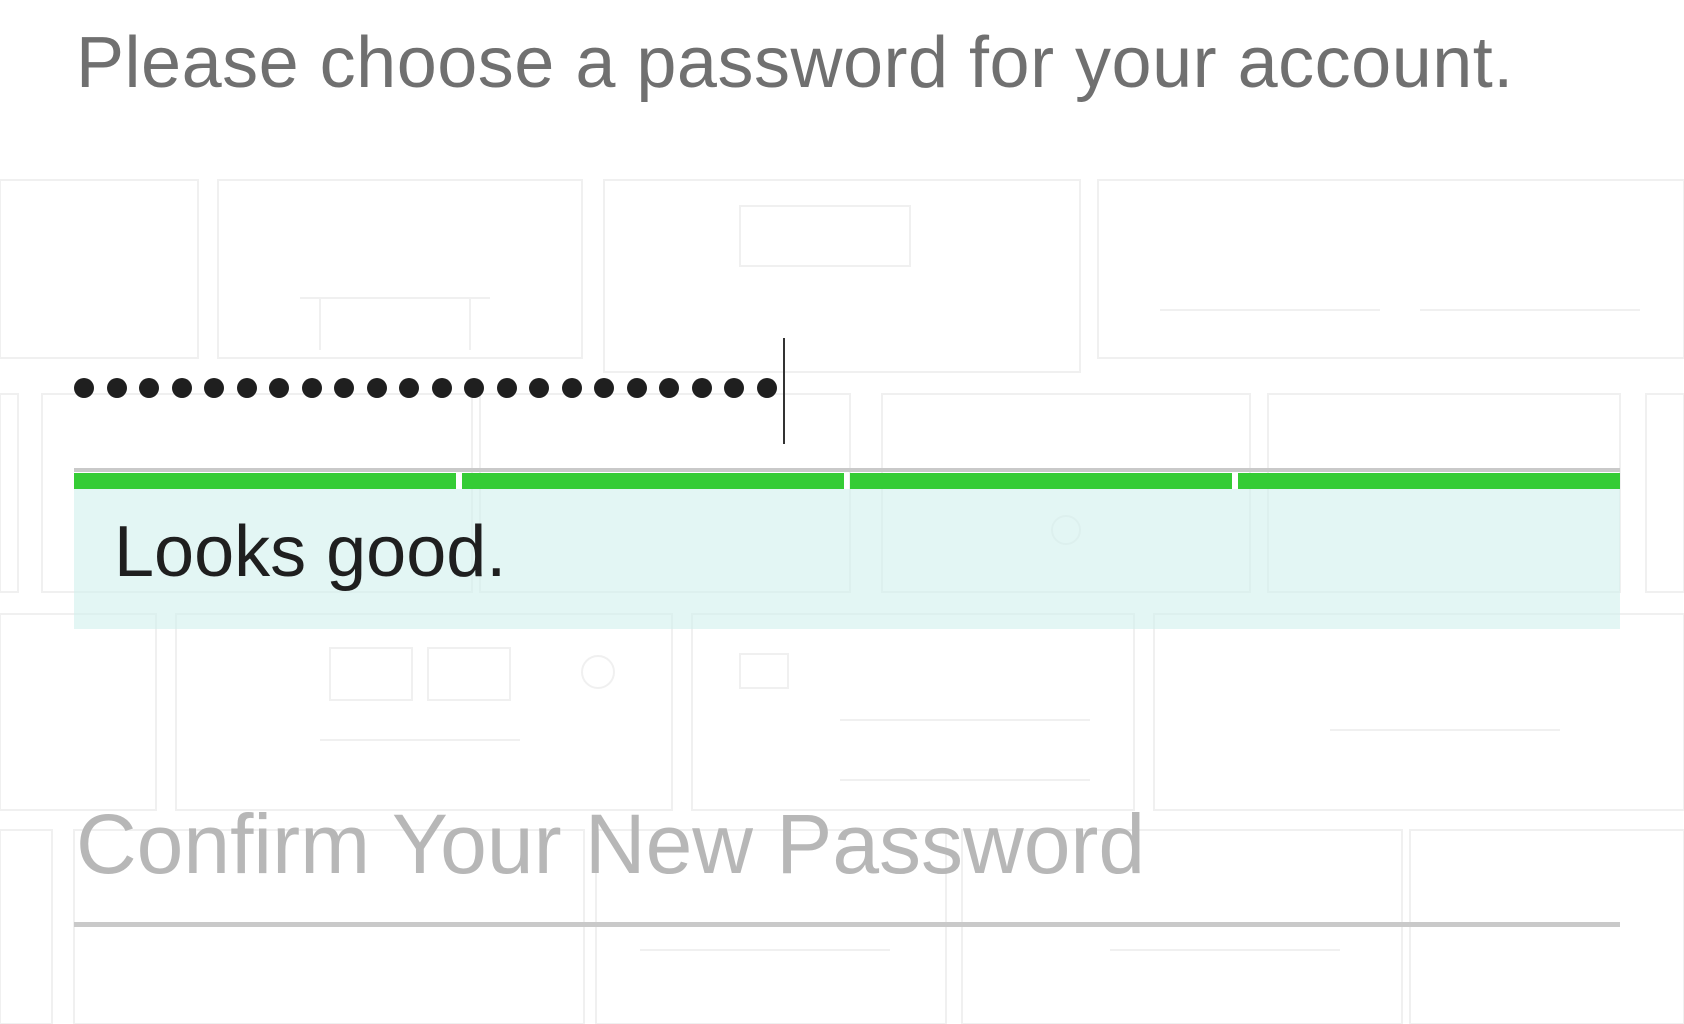 Image resolution: width=1684 pixels, height=1024 pixels. What do you see at coordinates (611, 844) in the screenshot?
I see `confirm-password-placeholder: Confirm Your New Password` at bounding box center [611, 844].